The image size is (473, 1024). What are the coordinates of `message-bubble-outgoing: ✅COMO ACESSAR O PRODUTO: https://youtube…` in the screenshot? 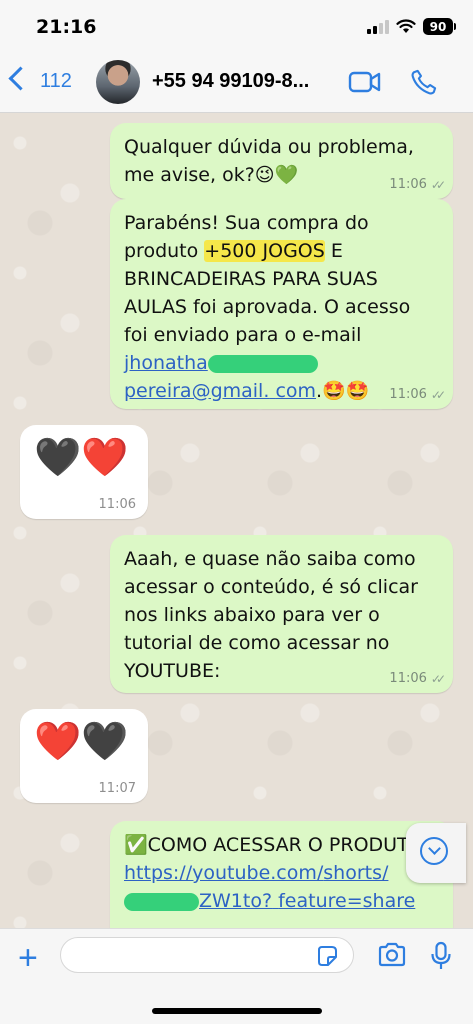 It's located at (281, 874).